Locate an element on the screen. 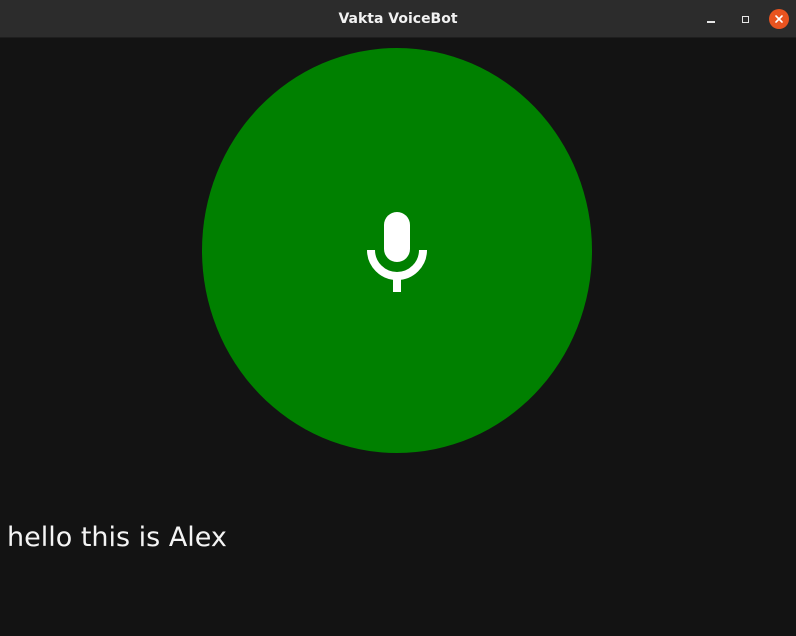 The width and height of the screenshot is (796, 636). window-title: Vakta VoiceBot is located at coordinates (398, 19).